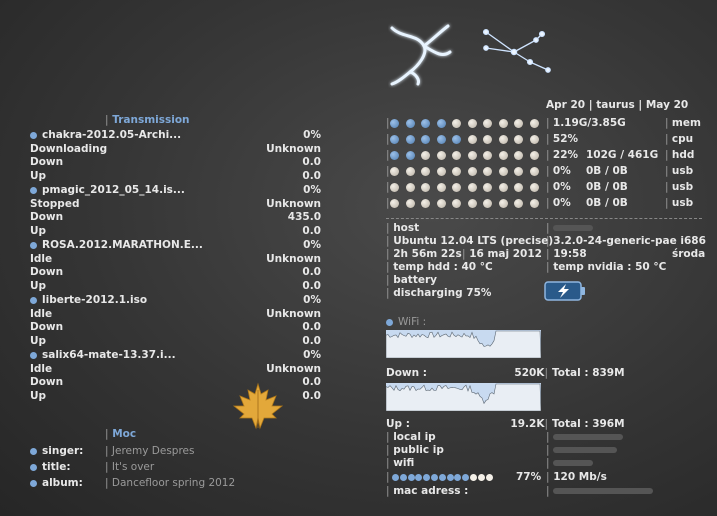 The width and height of the screenshot is (717, 516). Describe the element at coordinates (411, 280) in the screenshot. I see `battery-label: | battery` at that location.